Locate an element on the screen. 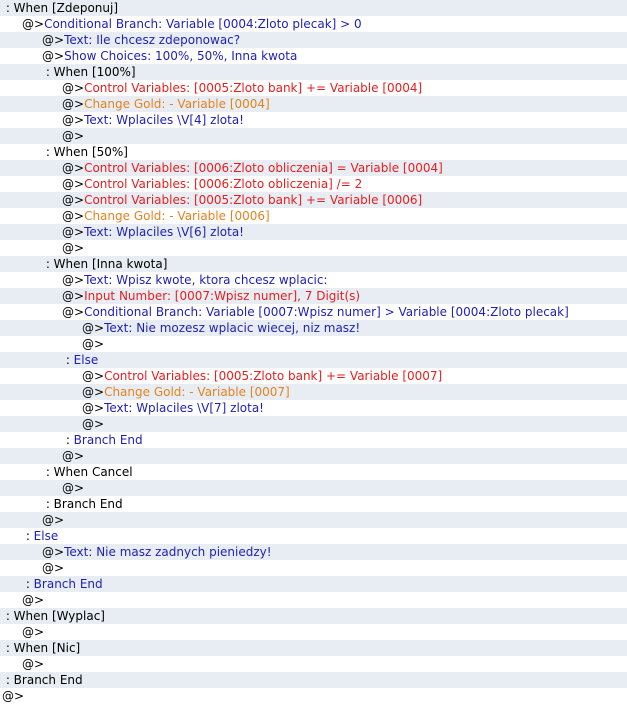 The image size is (627, 710). command-text: Text: Wplaciles \V[4] zlota! is located at coordinates (164, 120).